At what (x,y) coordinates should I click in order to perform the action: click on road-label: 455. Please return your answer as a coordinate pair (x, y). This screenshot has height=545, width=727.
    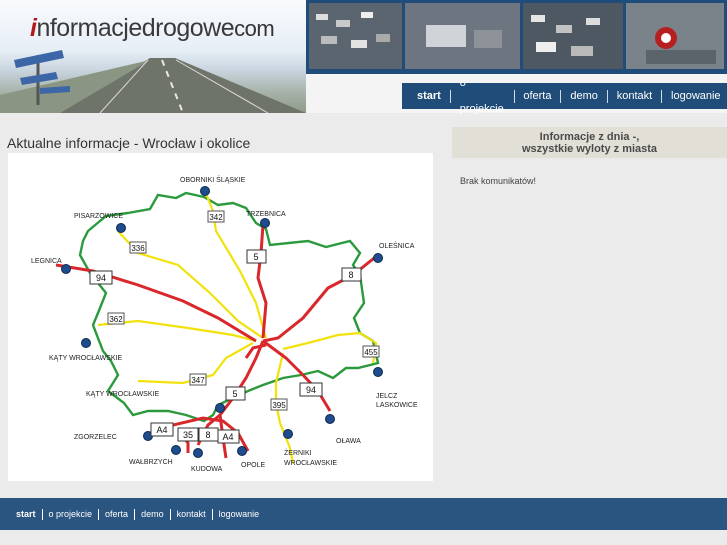
    Looking at the image, I should click on (371, 352).